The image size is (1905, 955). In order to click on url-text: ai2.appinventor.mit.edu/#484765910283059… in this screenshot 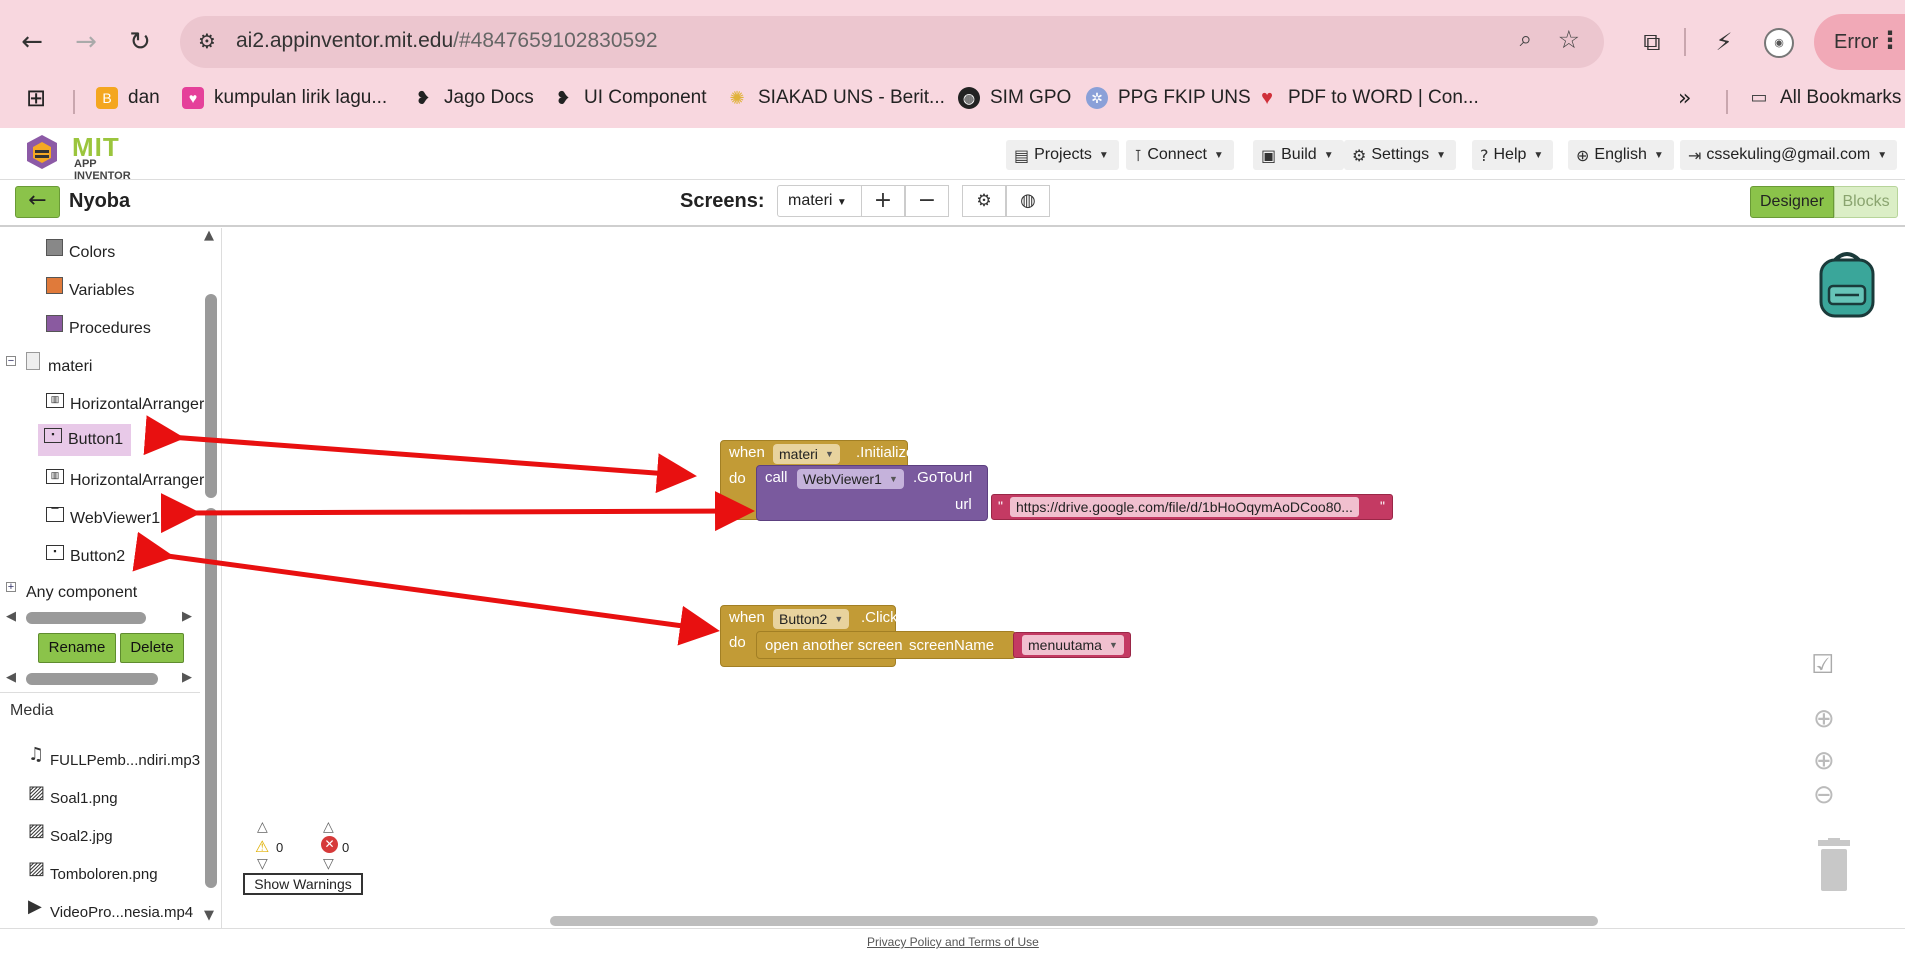, I will do `click(447, 41)`.